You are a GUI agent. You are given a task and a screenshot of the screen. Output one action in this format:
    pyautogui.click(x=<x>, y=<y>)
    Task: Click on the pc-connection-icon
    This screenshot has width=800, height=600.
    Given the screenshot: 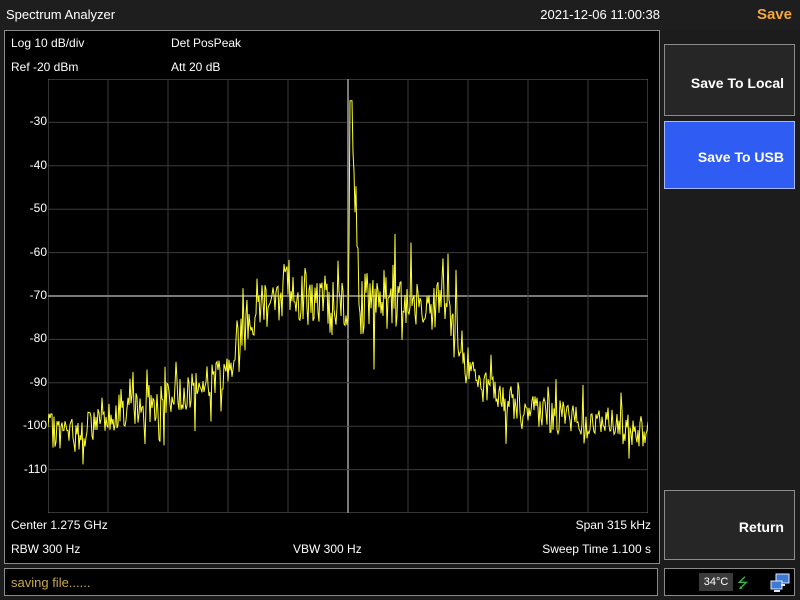 What is the action you would take?
    pyautogui.click(x=780, y=582)
    